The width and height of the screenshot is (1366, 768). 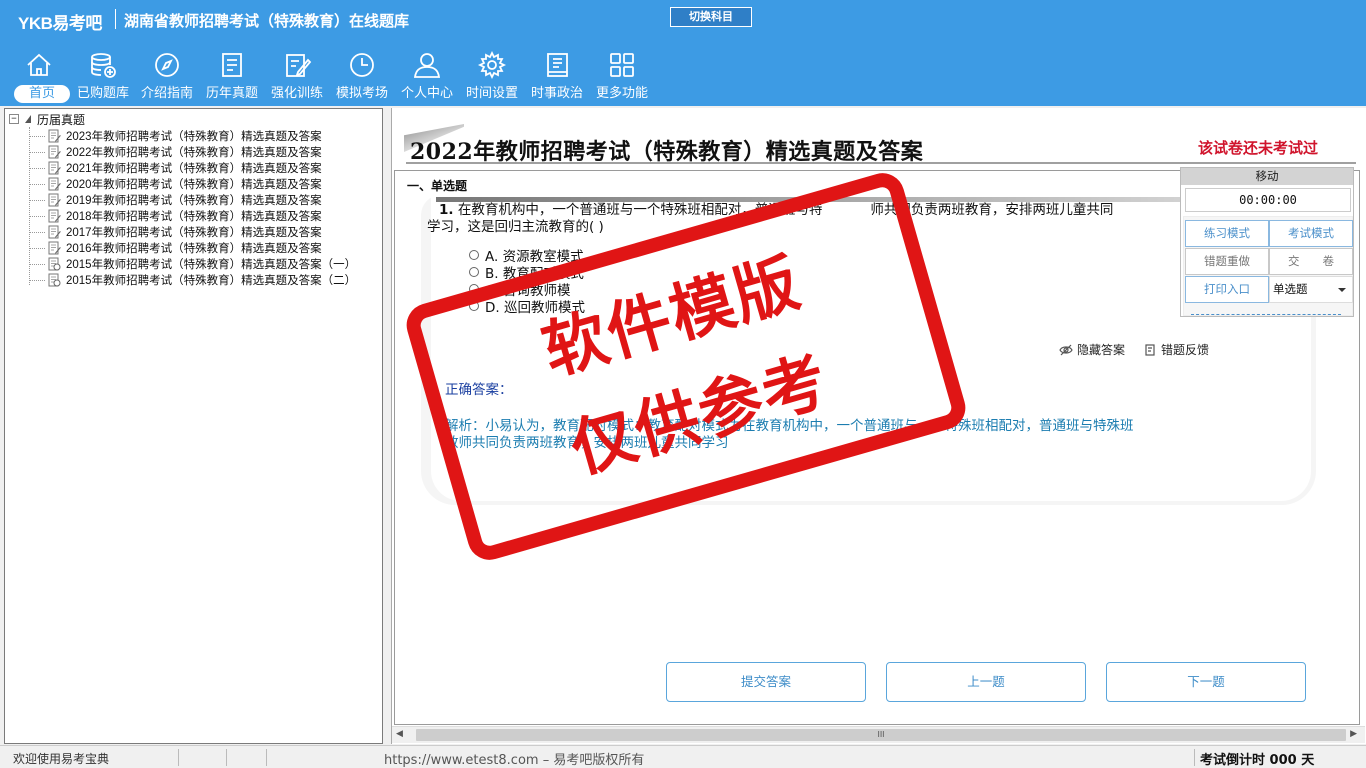 I want to click on nav-label: 时间设置, so click(x=491, y=93).